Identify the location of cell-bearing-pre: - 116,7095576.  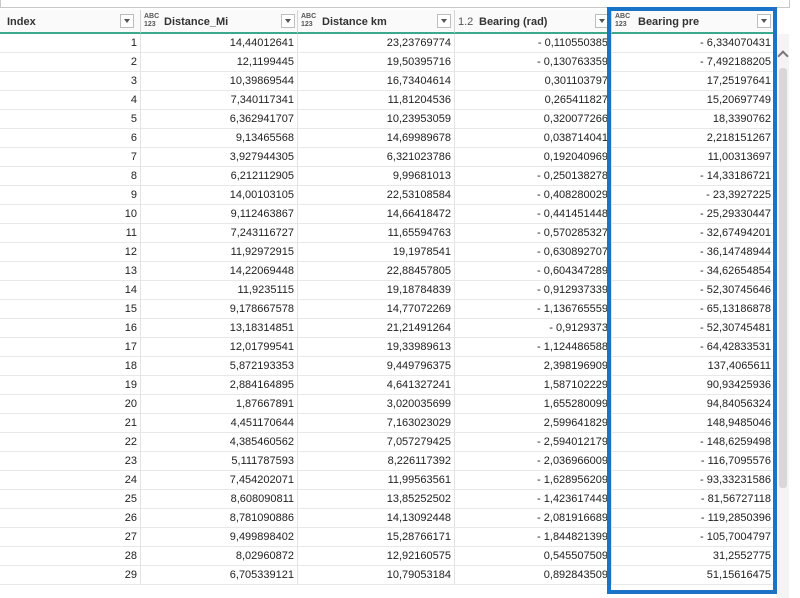
(693, 461).